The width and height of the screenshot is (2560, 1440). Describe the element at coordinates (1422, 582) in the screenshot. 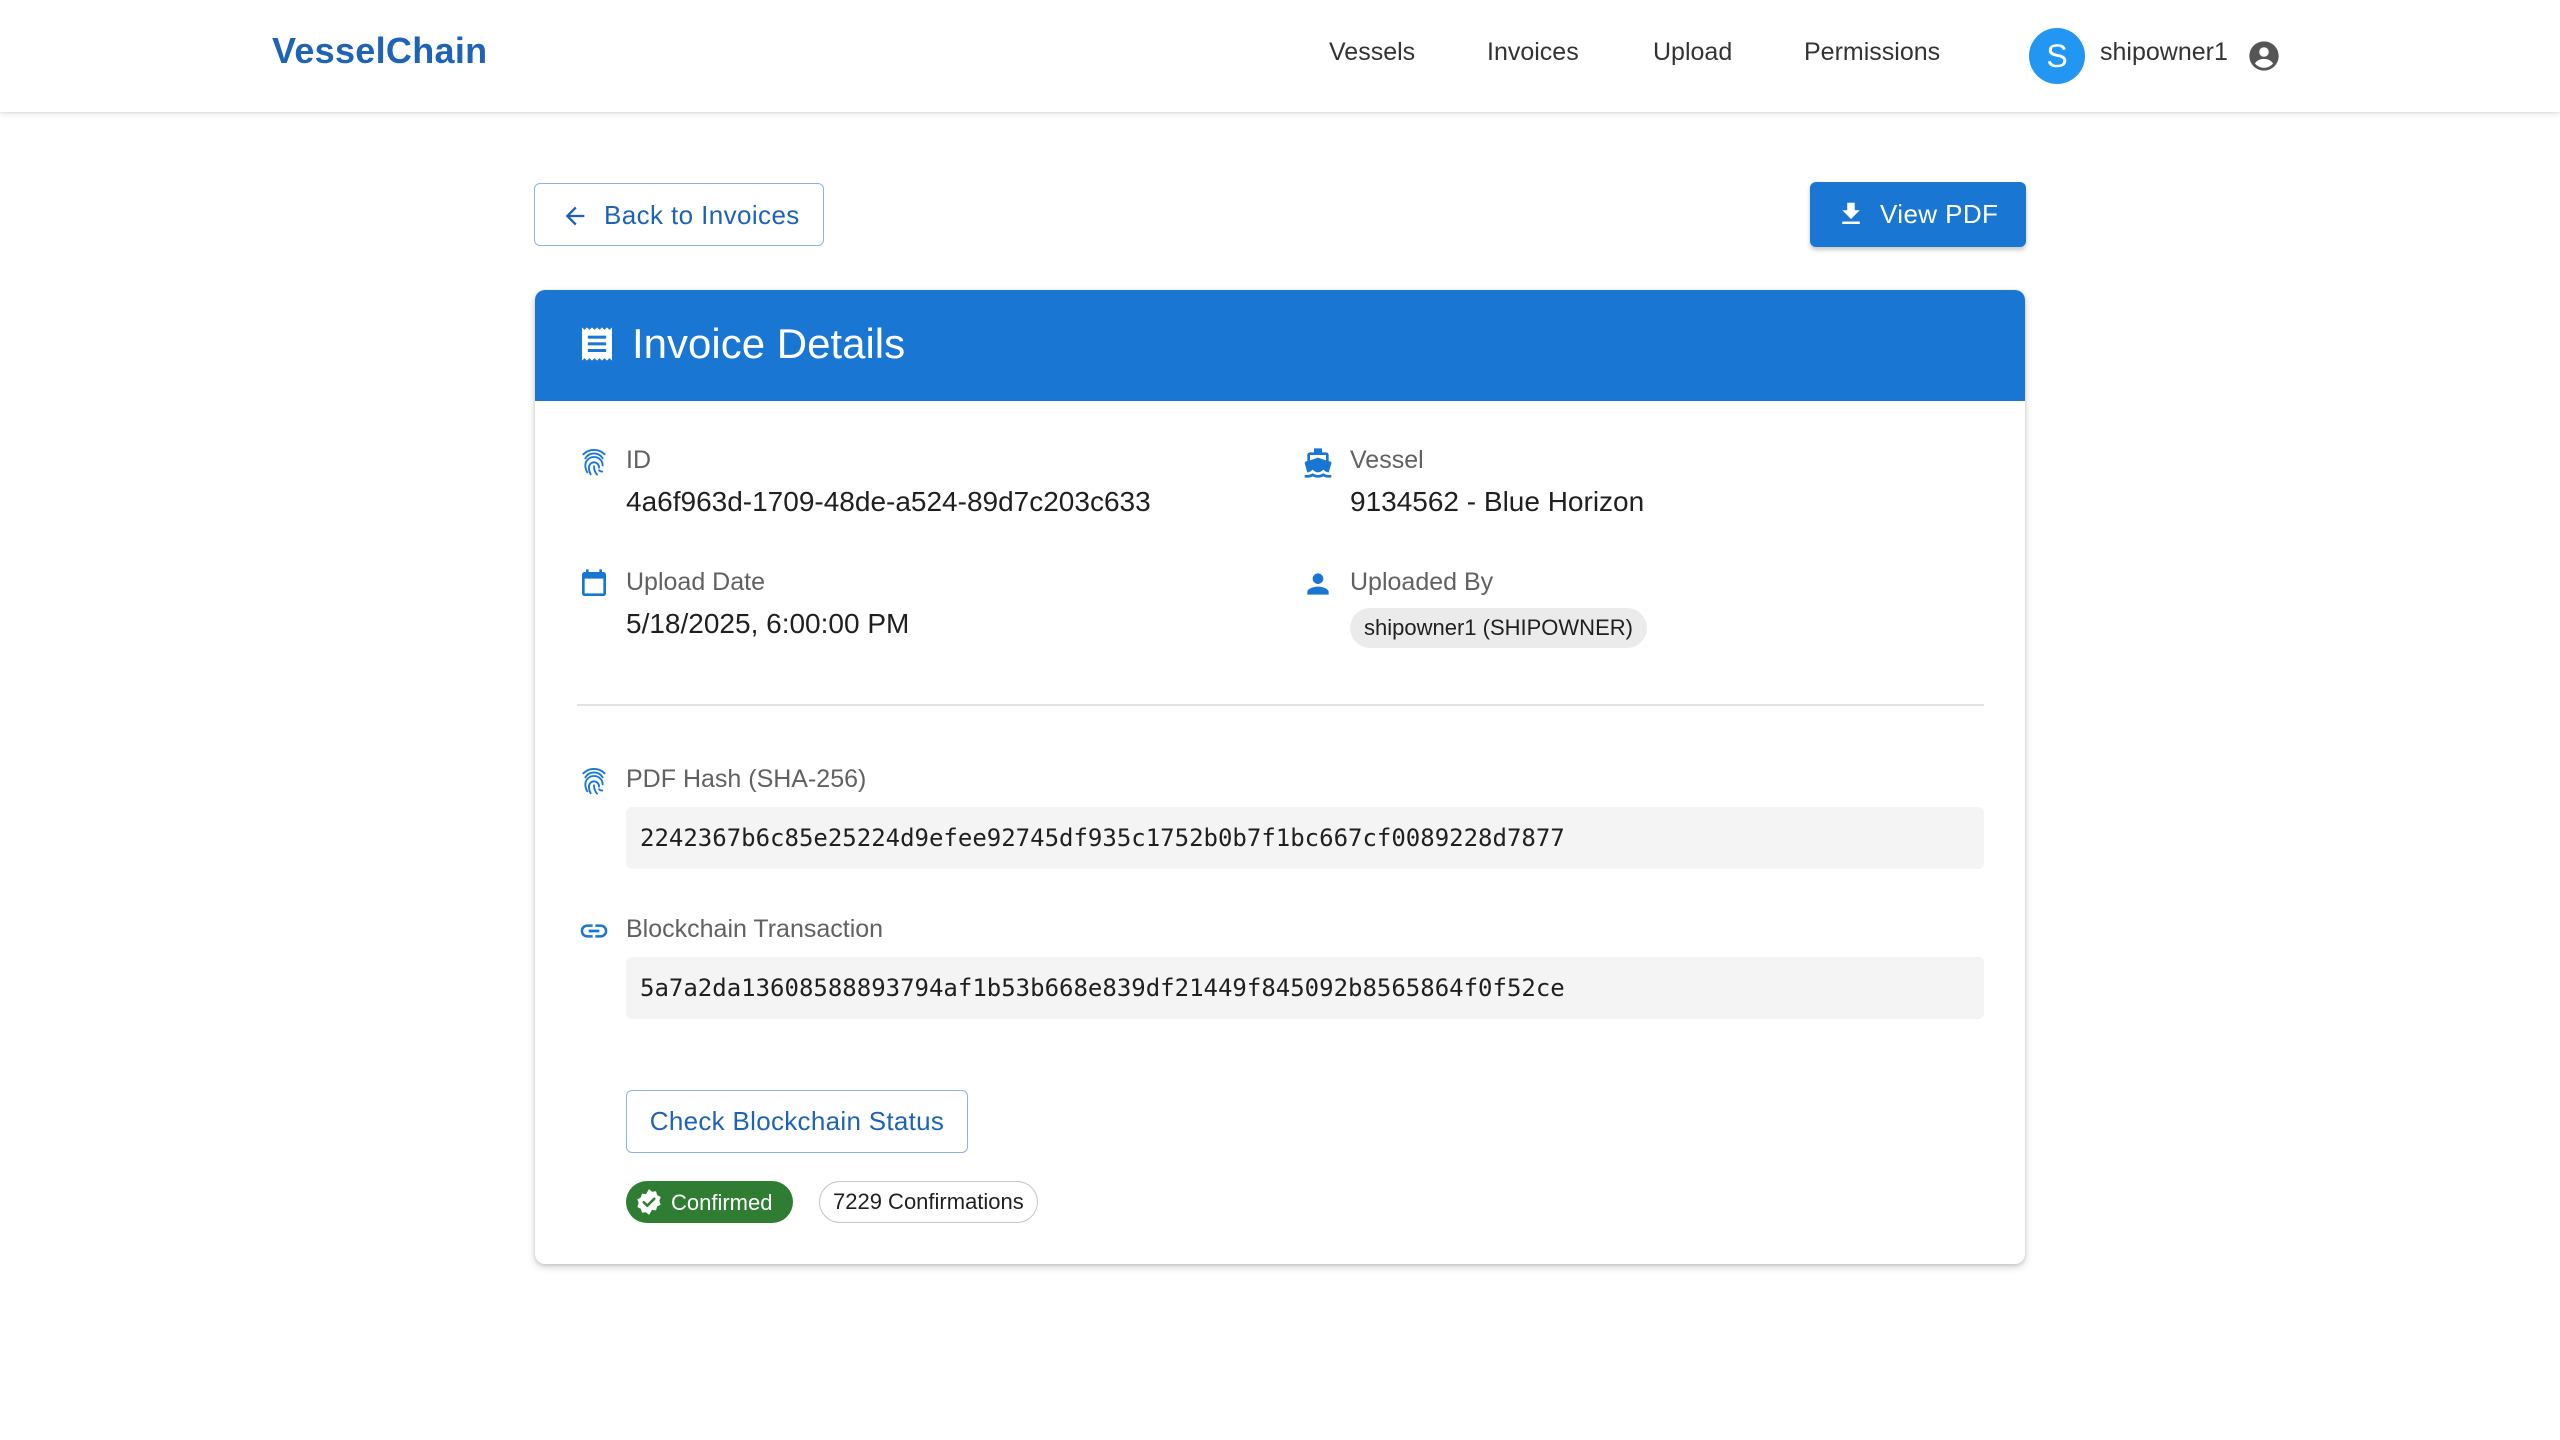

I see `uploaded-by-label: Uploaded By` at that location.